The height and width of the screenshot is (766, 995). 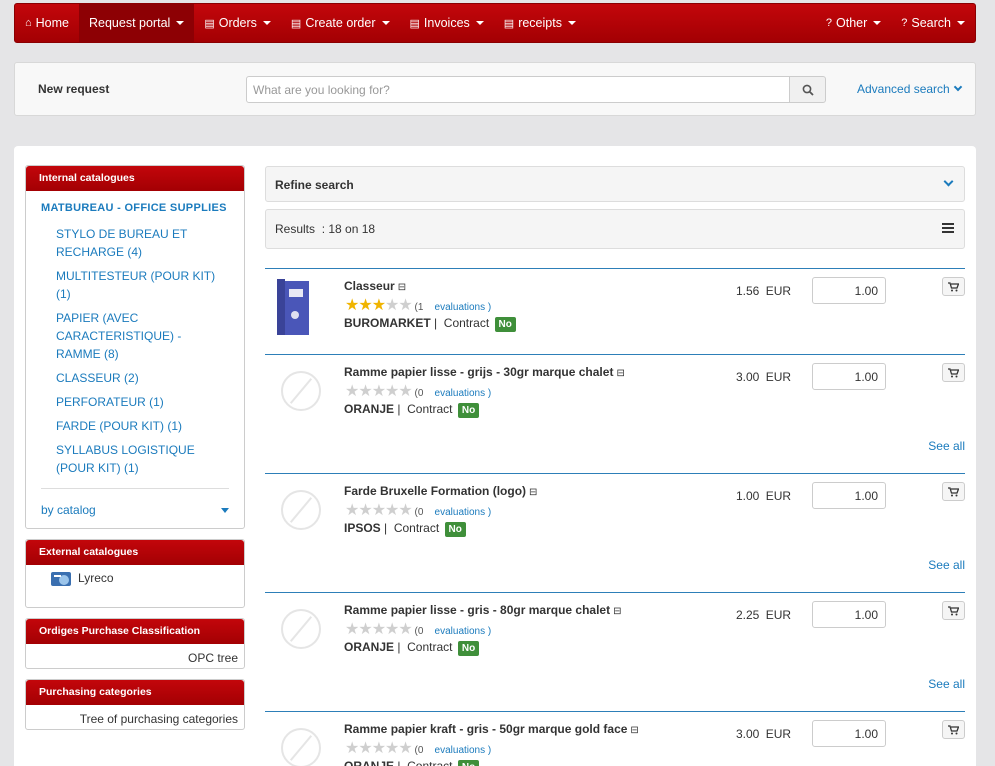 What do you see at coordinates (340, 23) in the screenshot?
I see `nav-create-order: ▤ Create order` at bounding box center [340, 23].